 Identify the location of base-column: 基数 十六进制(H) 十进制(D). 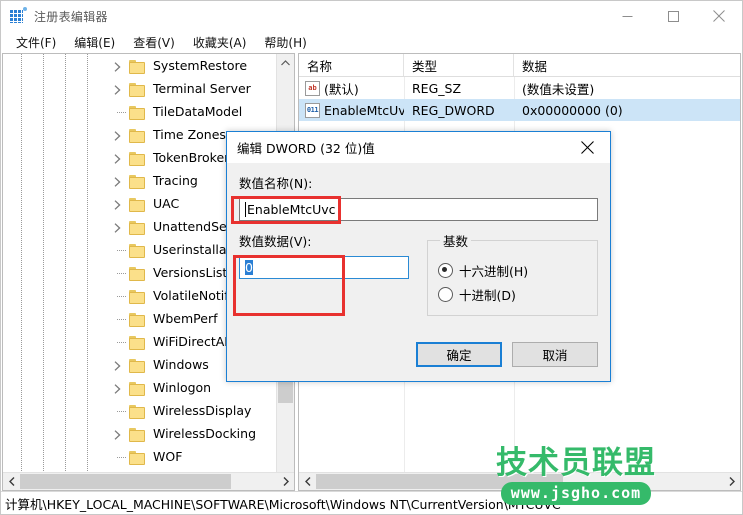
(512, 273).